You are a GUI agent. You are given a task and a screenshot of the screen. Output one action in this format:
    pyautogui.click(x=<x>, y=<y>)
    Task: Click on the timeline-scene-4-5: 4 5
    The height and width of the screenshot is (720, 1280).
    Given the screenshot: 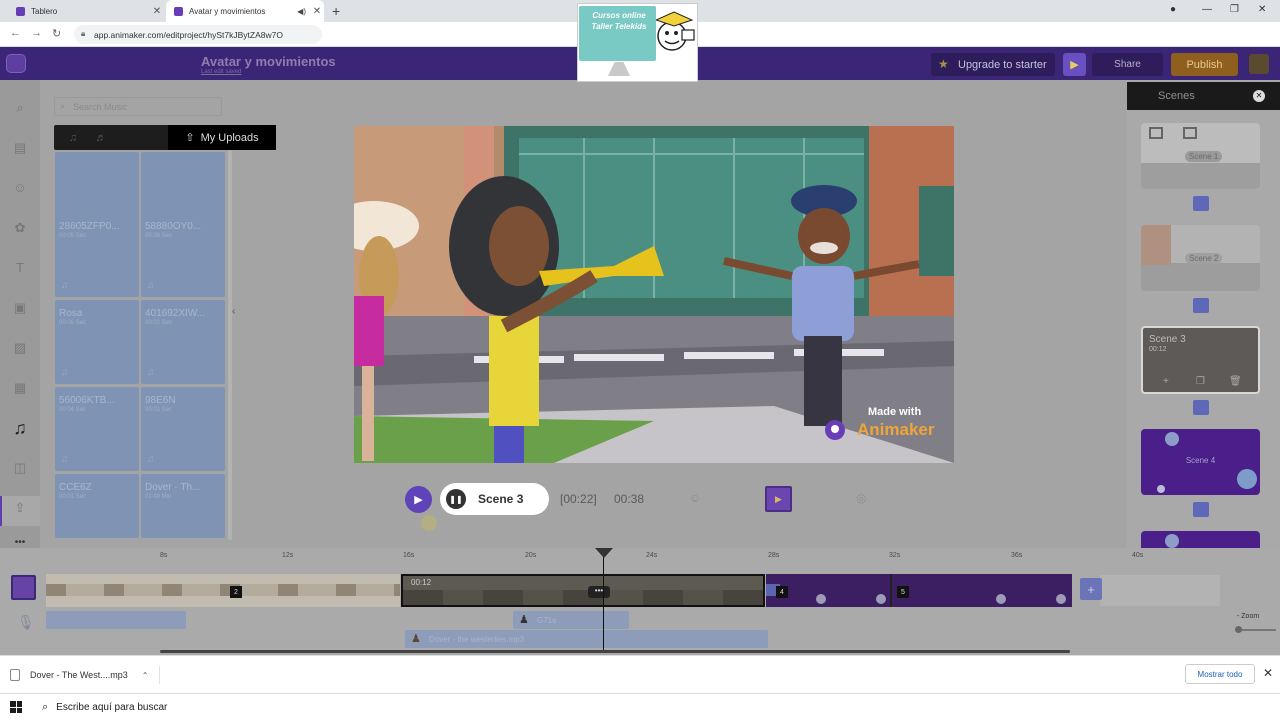 What is the action you would take?
    pyautogui.click(x=919, y=590)
    